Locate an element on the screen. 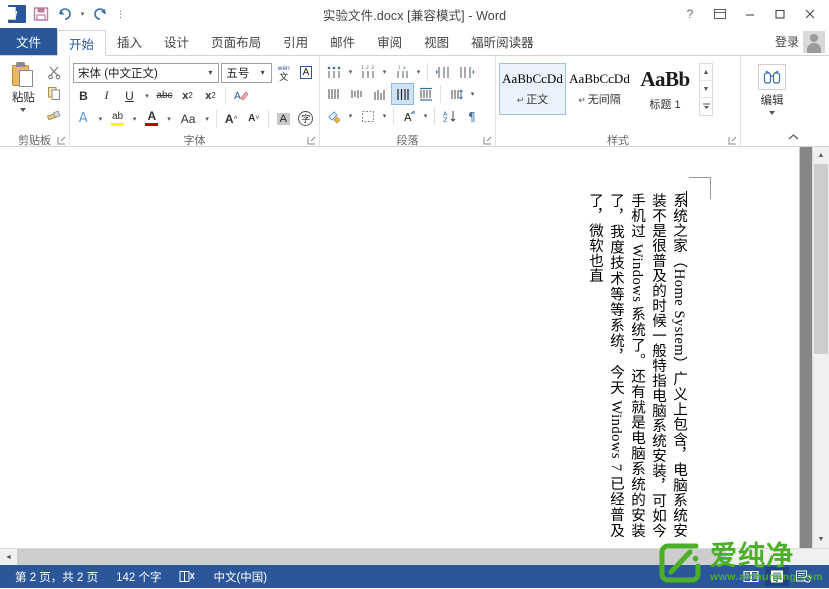 The image size is (829, 589). tab-file: 文件 is located at coordinates (29, 41).